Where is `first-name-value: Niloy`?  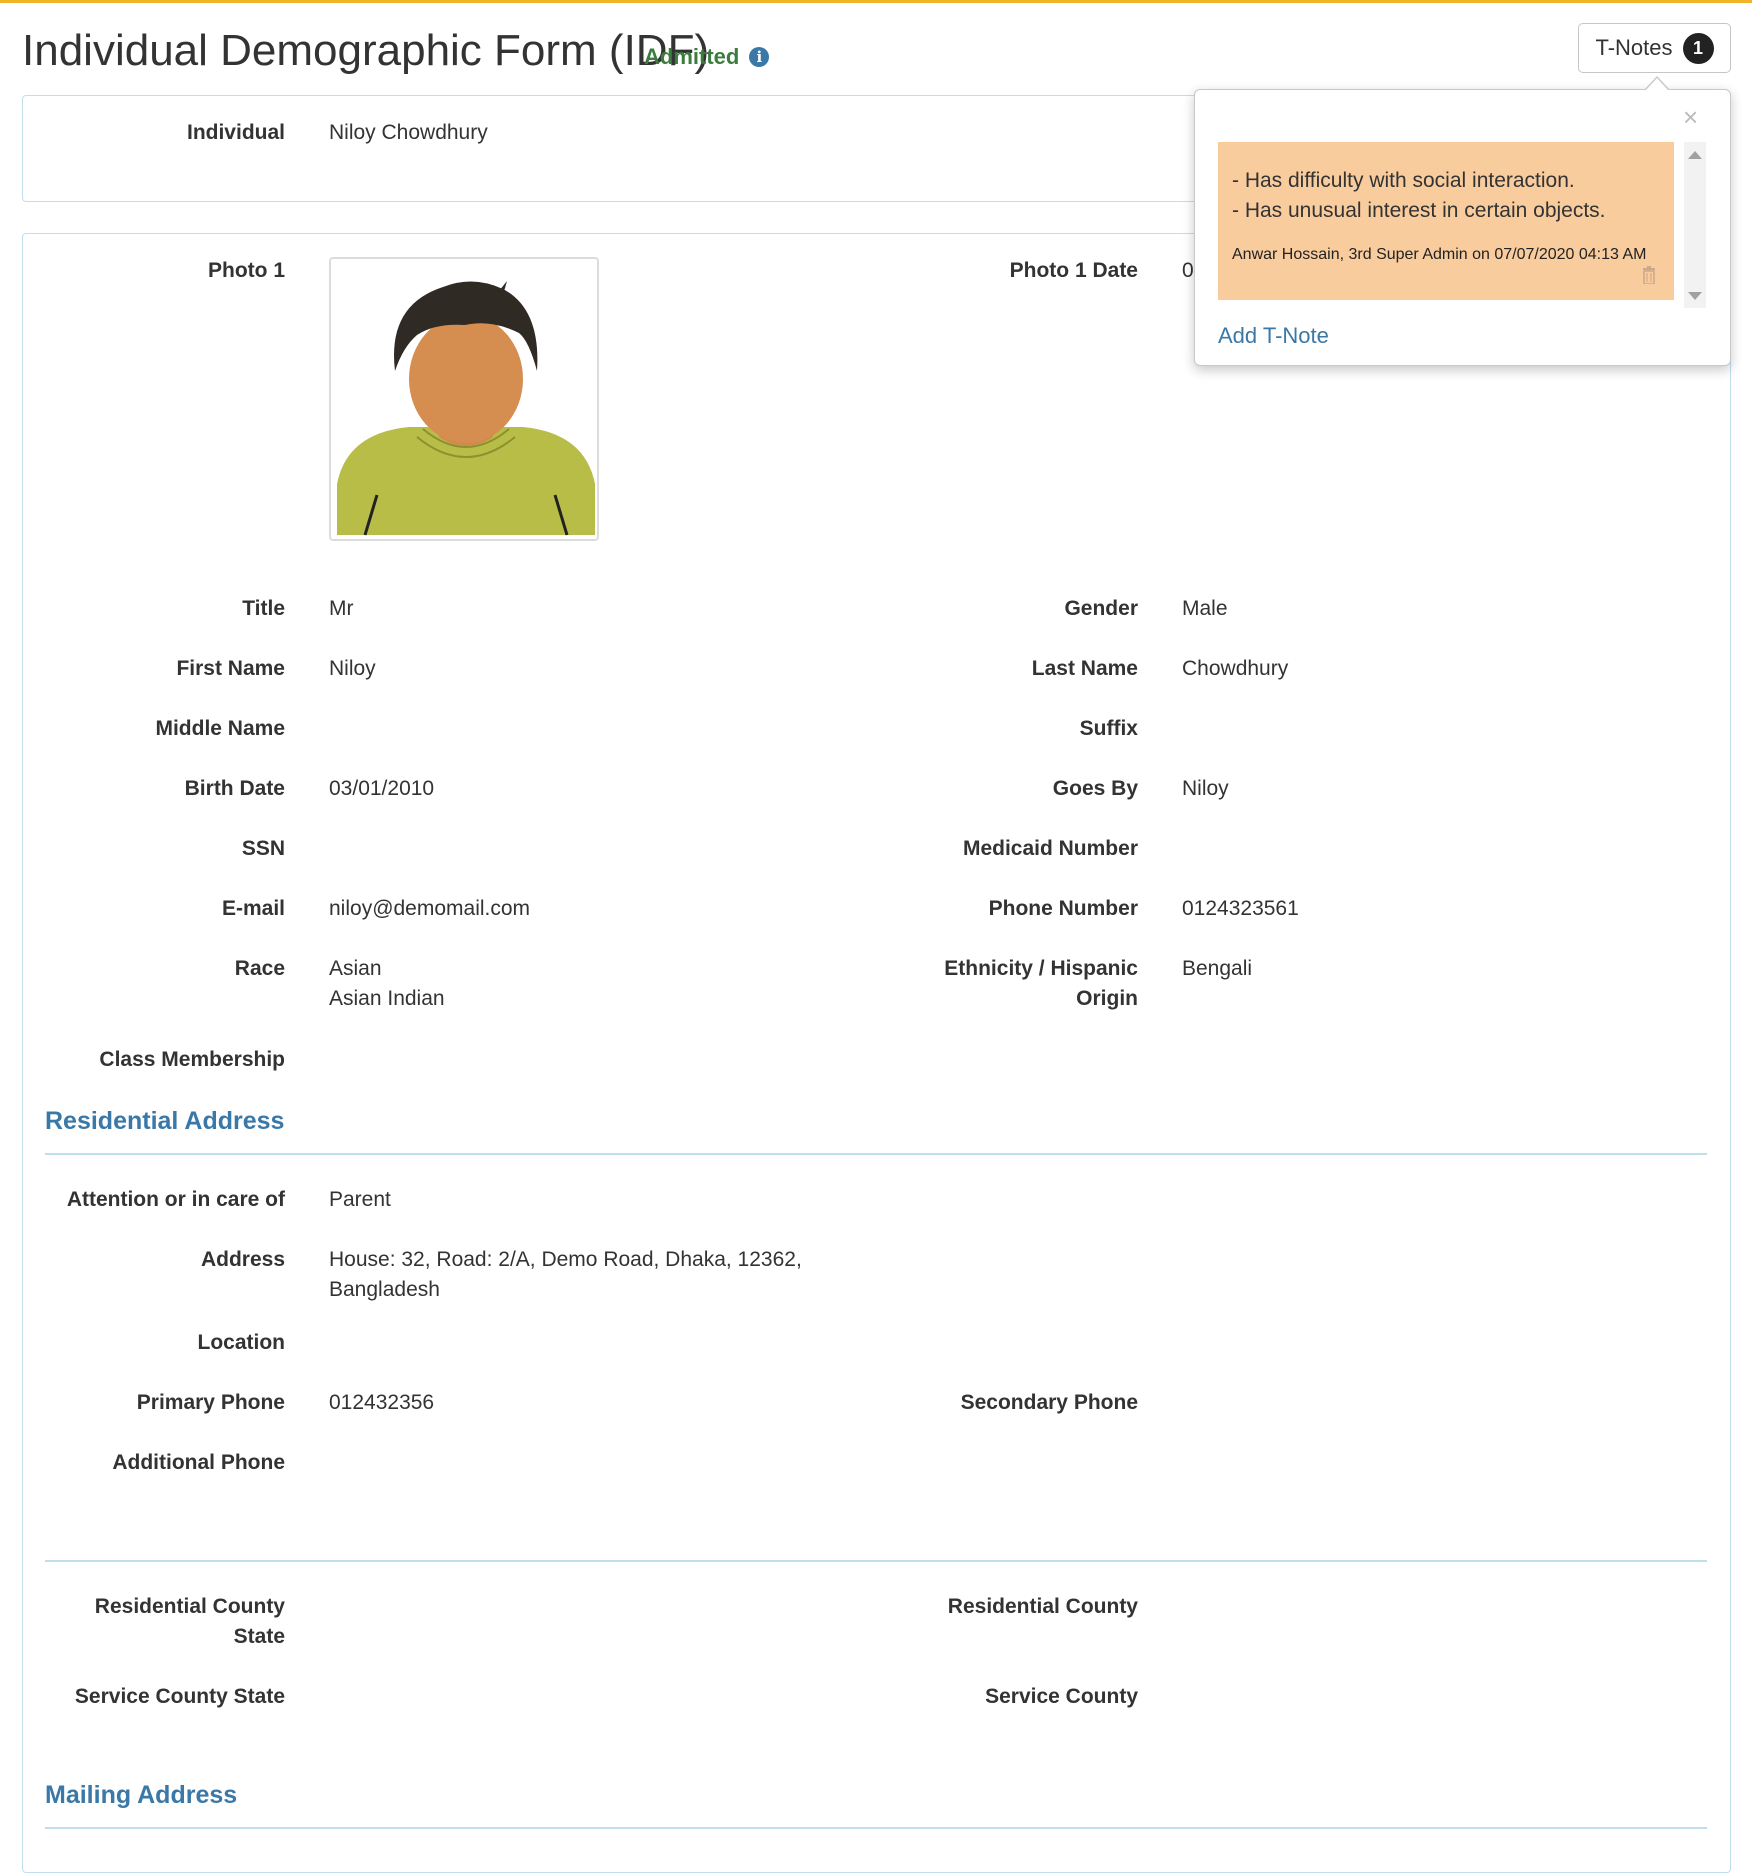 first-name-value: Niloy is located at coordinates (352, 668).